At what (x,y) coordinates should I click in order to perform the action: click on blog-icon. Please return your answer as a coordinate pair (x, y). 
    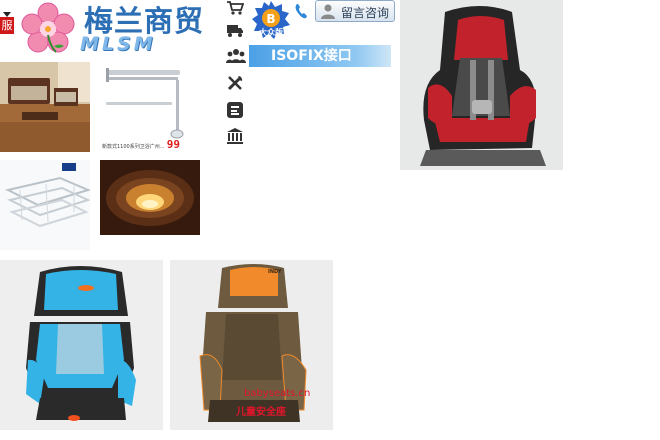
    Looking at the image, I should click on (235, 110).